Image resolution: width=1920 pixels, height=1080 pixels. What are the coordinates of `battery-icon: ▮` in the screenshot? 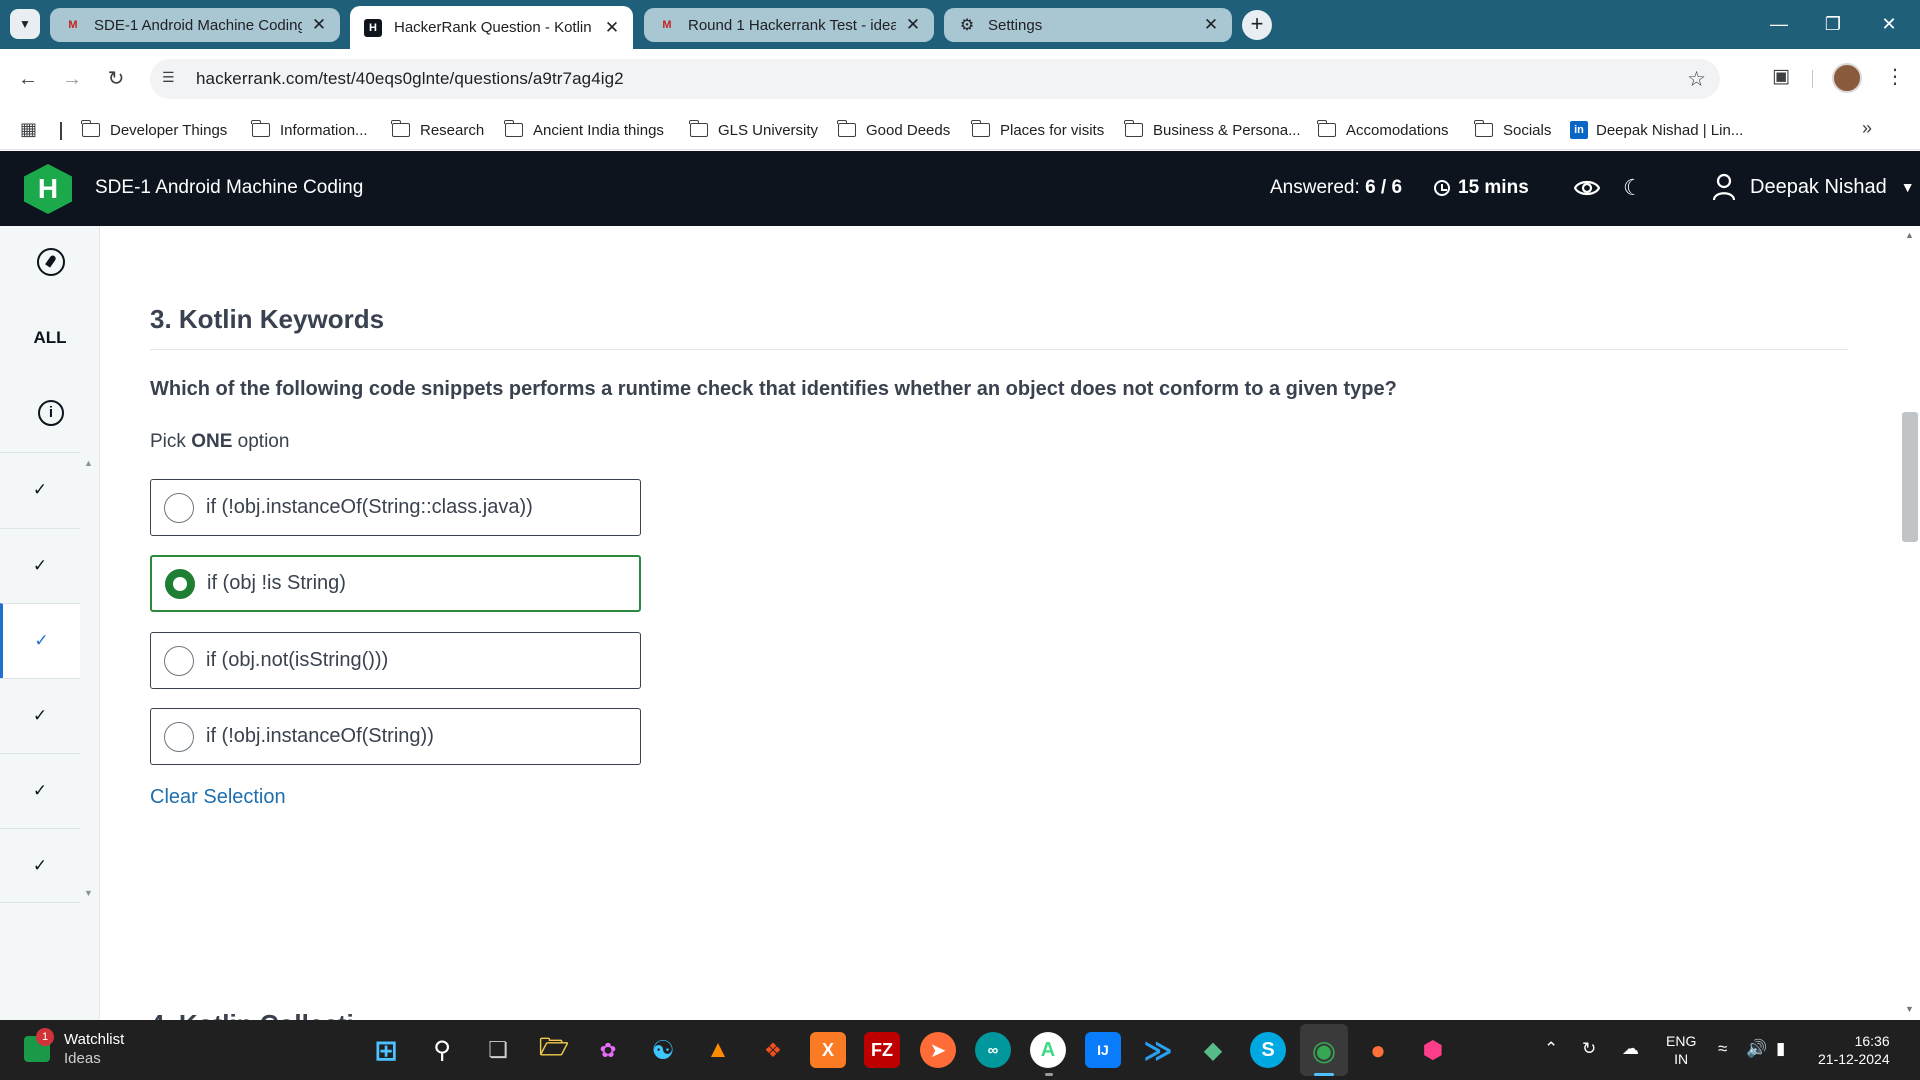 It's located at (1780, 1049).